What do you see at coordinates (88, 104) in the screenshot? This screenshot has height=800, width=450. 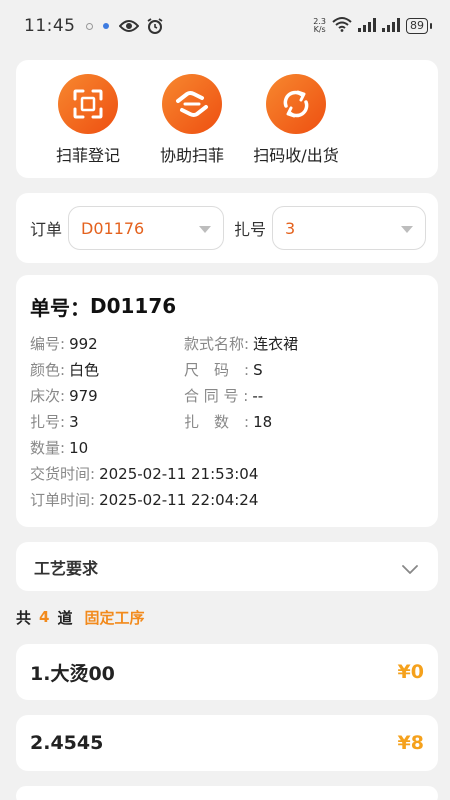 I see `scan-frame-icon` at bounding box center [88, 104].